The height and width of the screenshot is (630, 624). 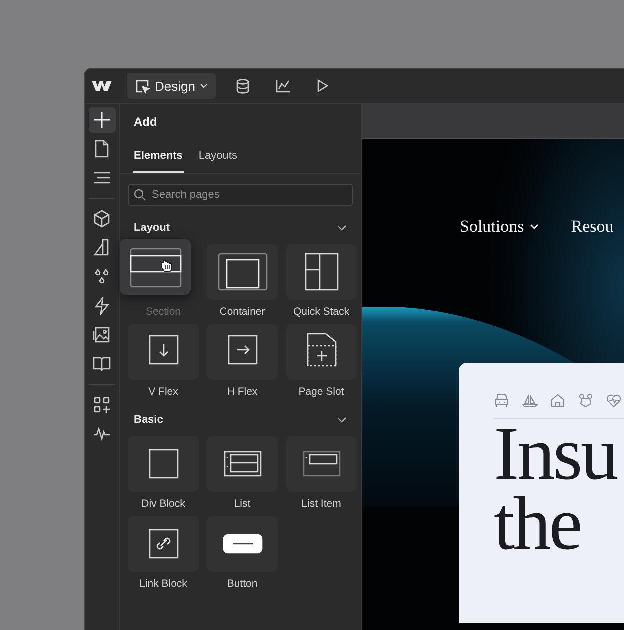 I want to click on house-icon, so click(x=558, y=401).